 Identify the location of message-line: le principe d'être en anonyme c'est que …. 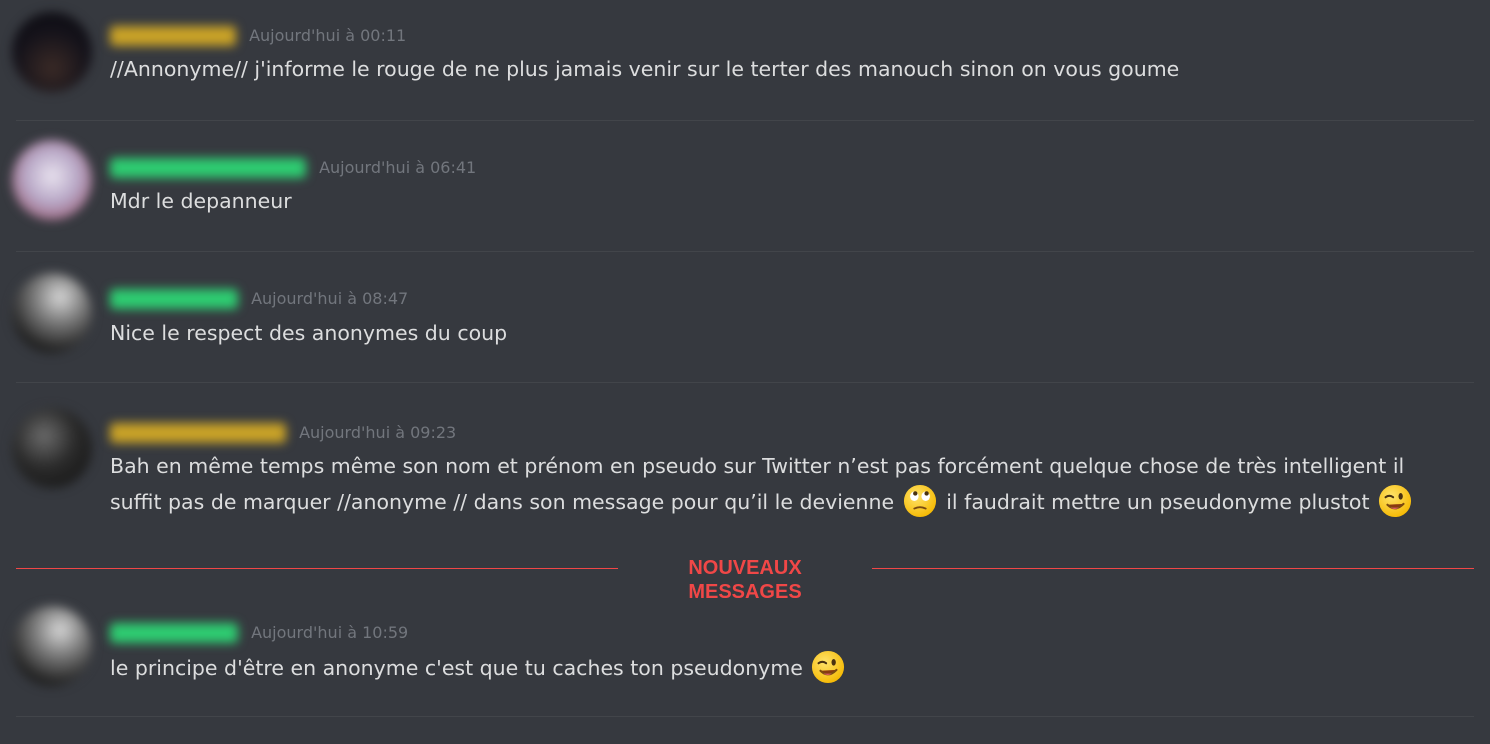
(456, 668).